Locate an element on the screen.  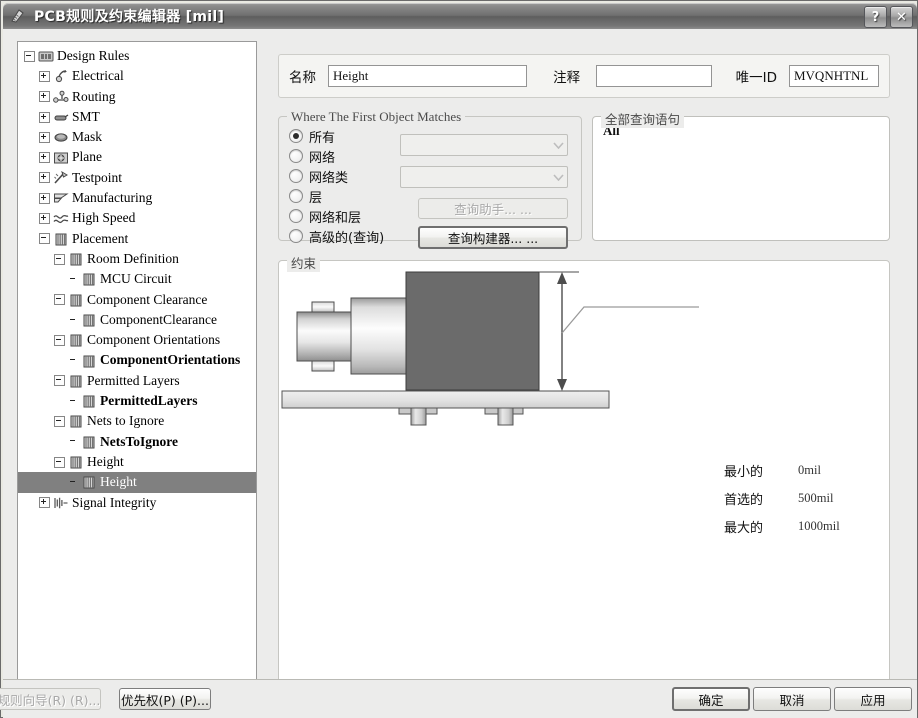
title-bar: PCB规则及约束编辑器 [mil] ? ✕ is located at coordinates (460, 16).